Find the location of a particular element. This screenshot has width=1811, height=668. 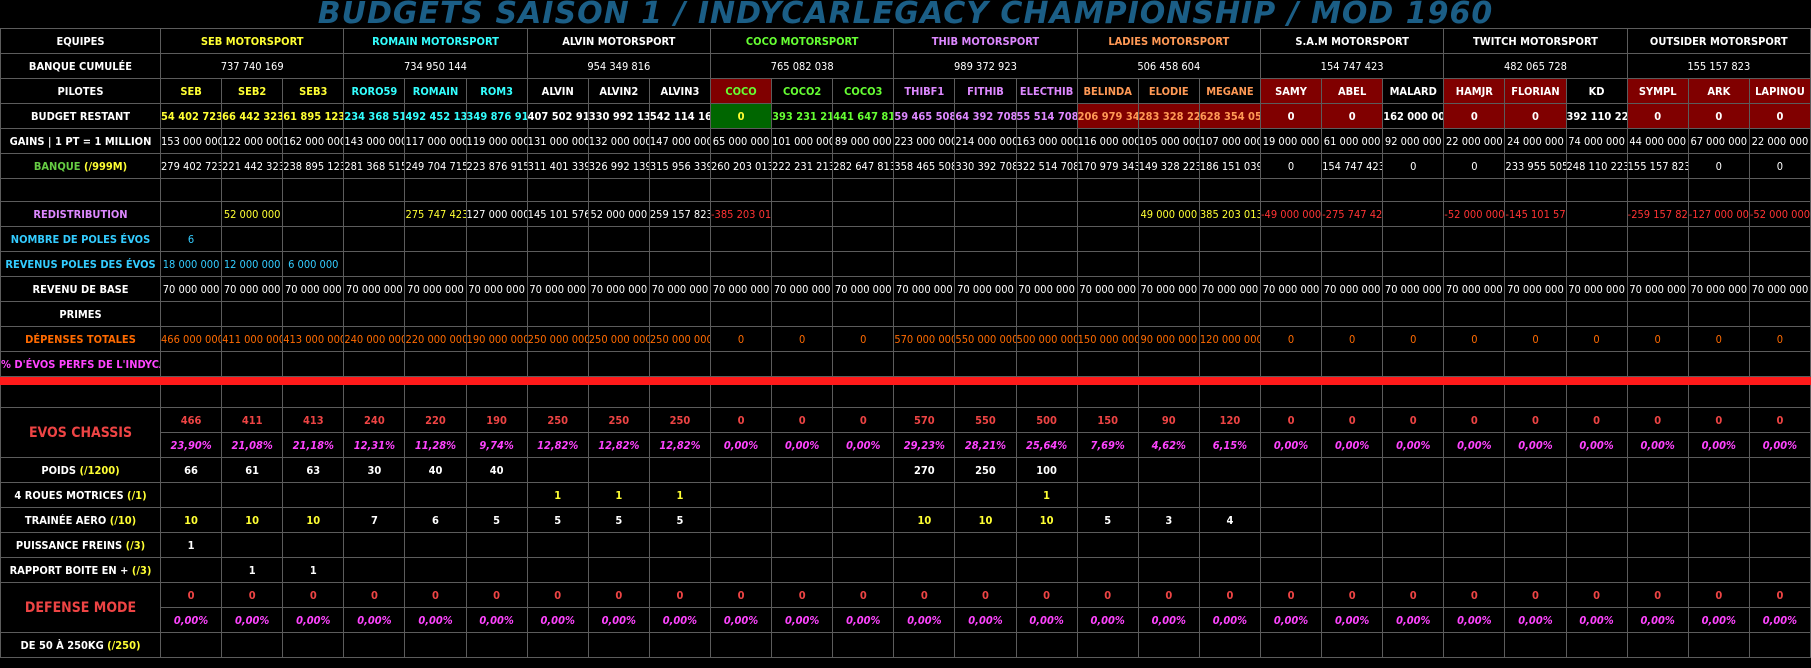

driver-name: ALVIN3 is located at coordinates (679, 91).